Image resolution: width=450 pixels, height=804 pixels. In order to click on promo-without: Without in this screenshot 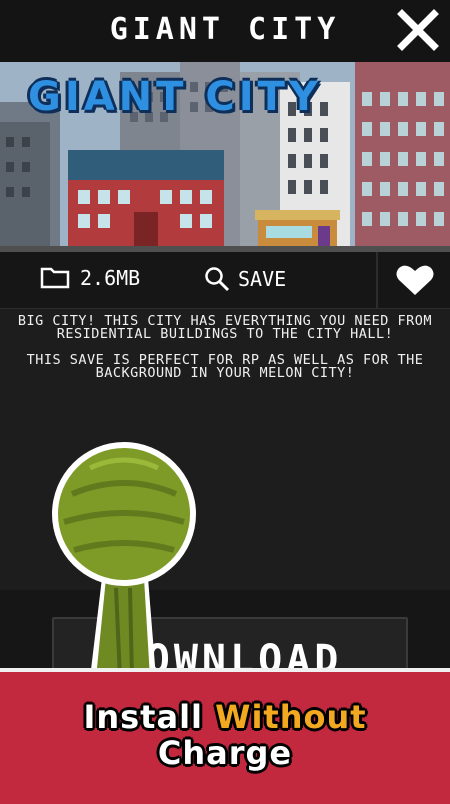, I will do `click(291, 717)`.